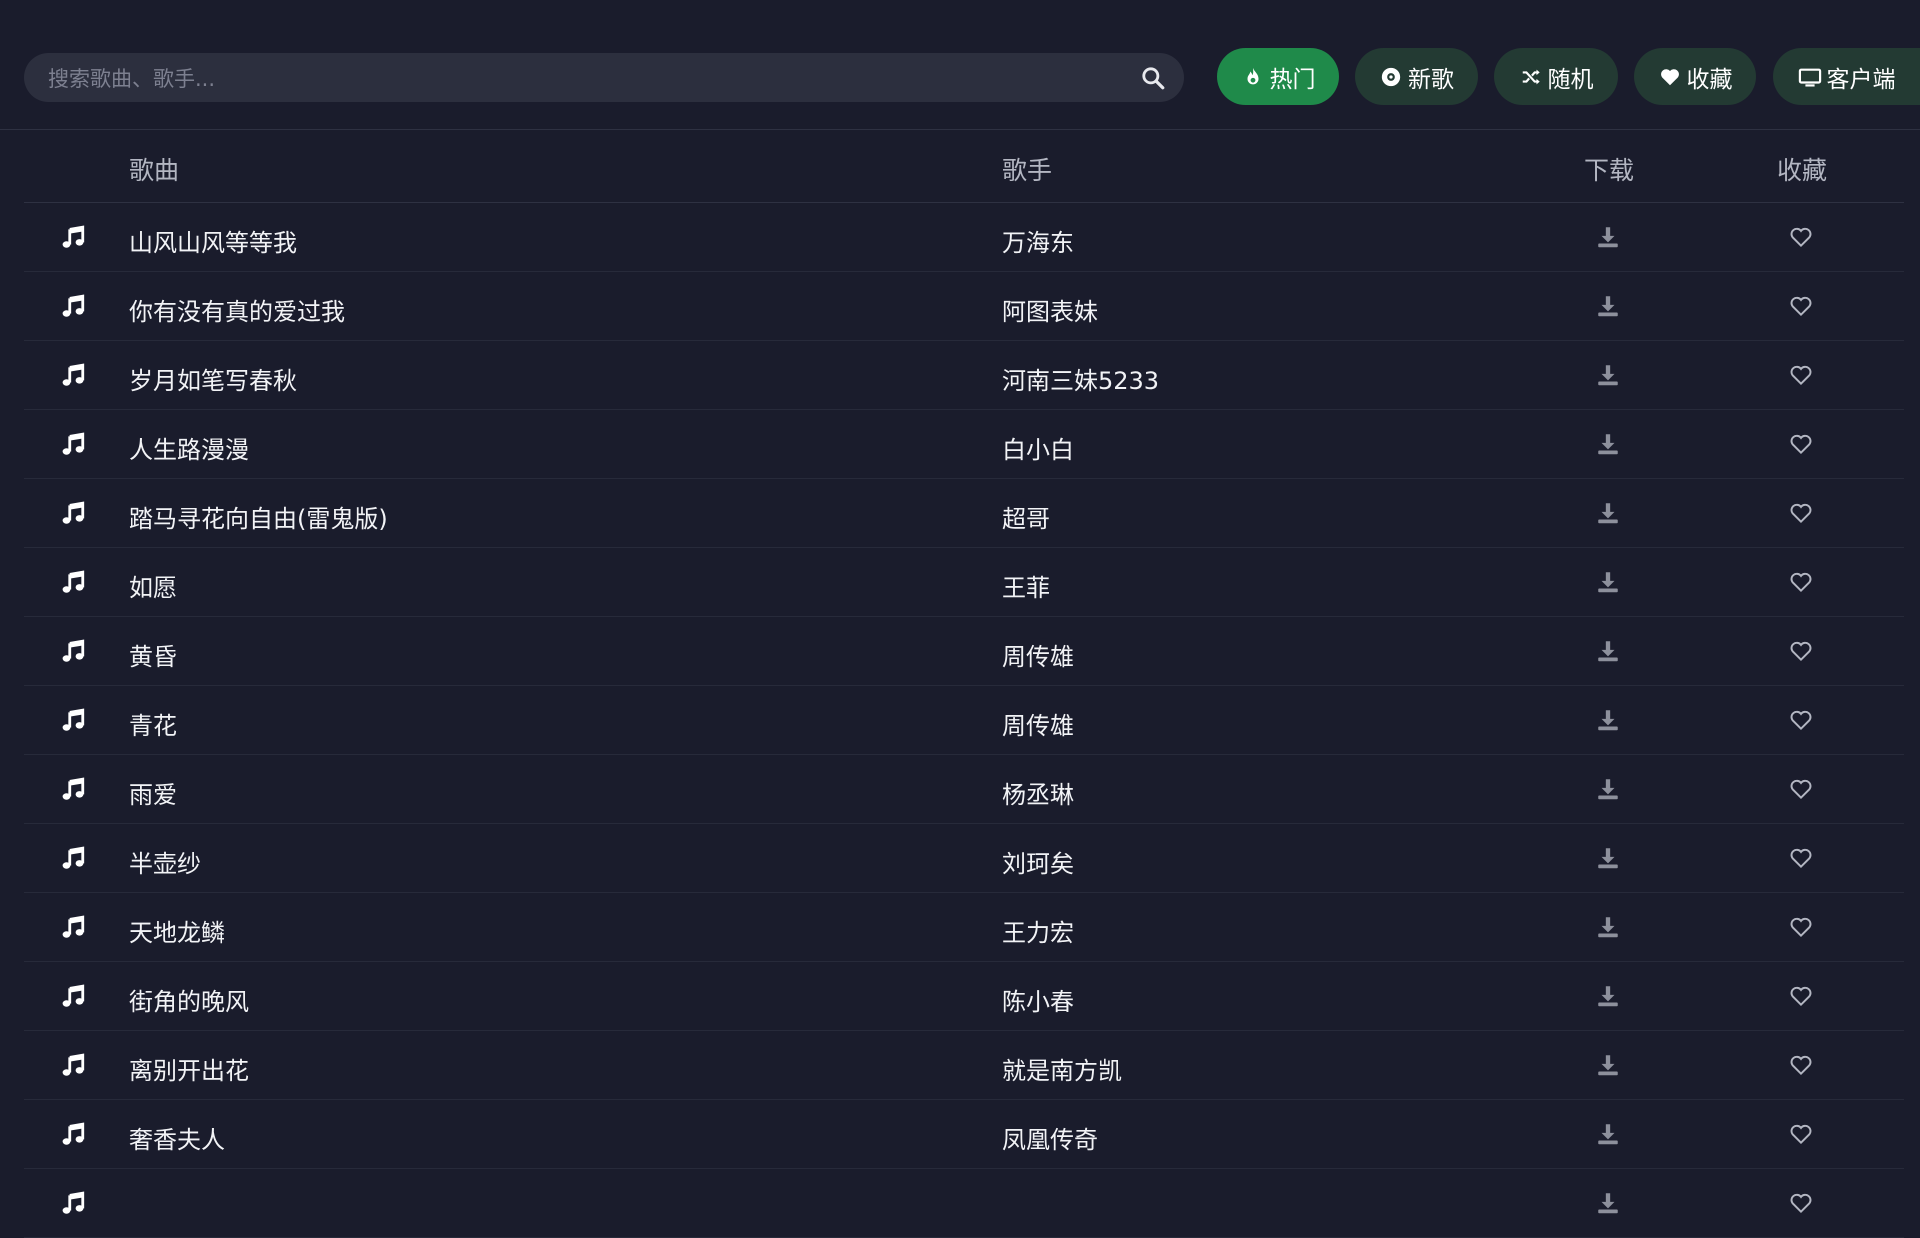  I want to click on table-row: 岁月如笔写春秋 河南三妹5233, so click(964, 375).